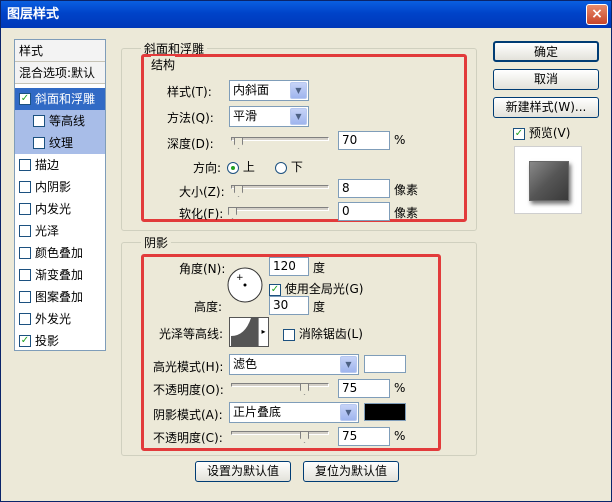 This screenshot has height=502, width=612. What do you see at coordinates (53, 187) in the screenshot?
I see `nav-label: 内阴影` at bounding box center [53, 187].